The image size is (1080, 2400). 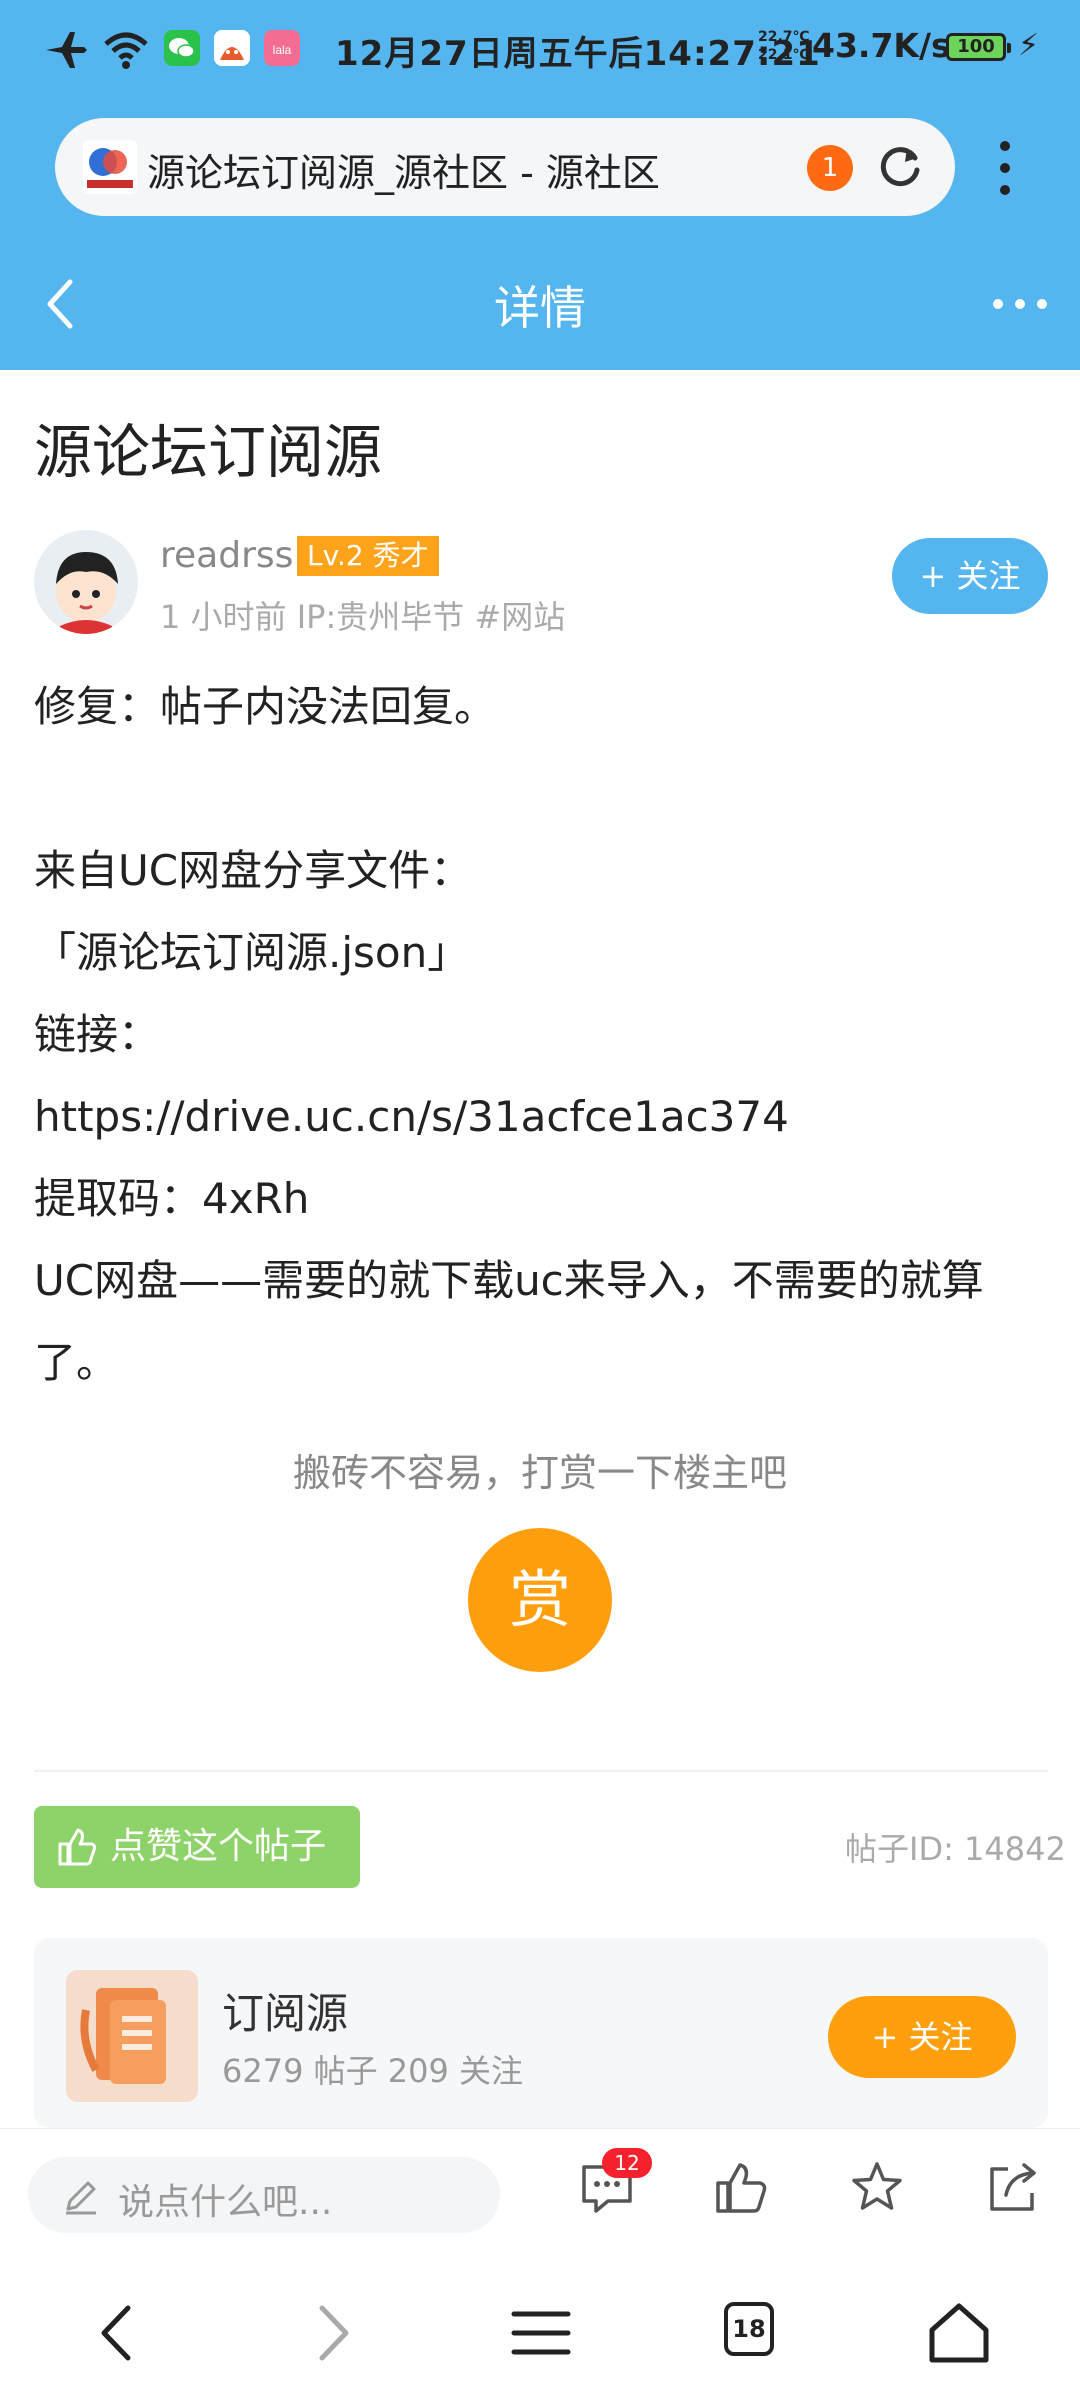 I want to click on page-title: 源论坛订阅源_源社区 - 源社区, so click(x=403, y=169).